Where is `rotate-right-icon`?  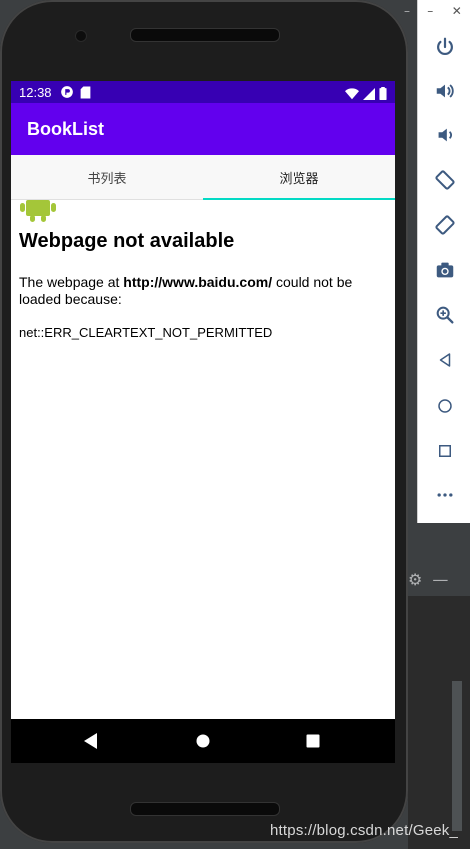
rotate-right-icon is located at coordinates (445, 225).